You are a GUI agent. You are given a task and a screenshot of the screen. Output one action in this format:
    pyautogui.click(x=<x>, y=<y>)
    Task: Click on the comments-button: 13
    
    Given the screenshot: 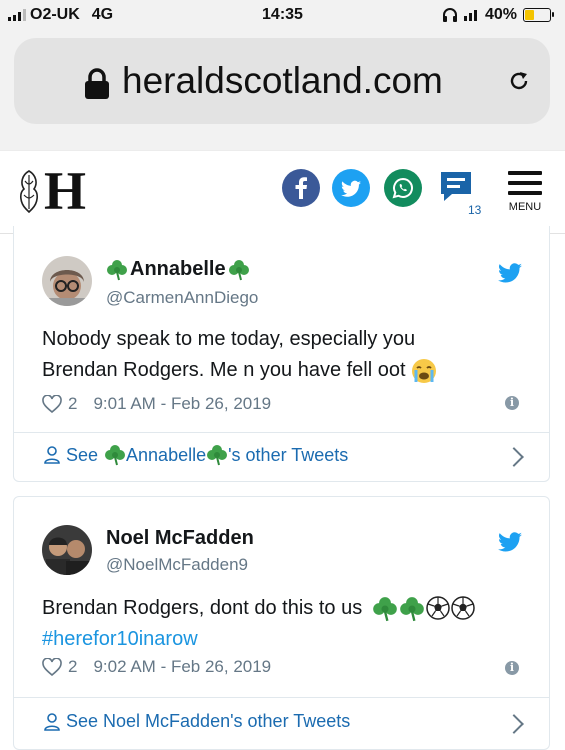 What is the action you would take?
    pyautogui.click(x=459, y=193)
    